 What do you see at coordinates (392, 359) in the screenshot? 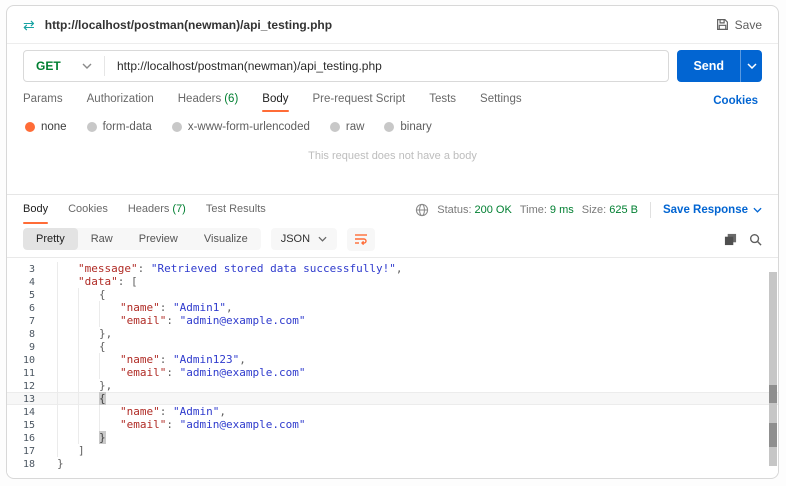
I see `code-line: 10 "name": "Admin123",` at bounding box center [392, 359].